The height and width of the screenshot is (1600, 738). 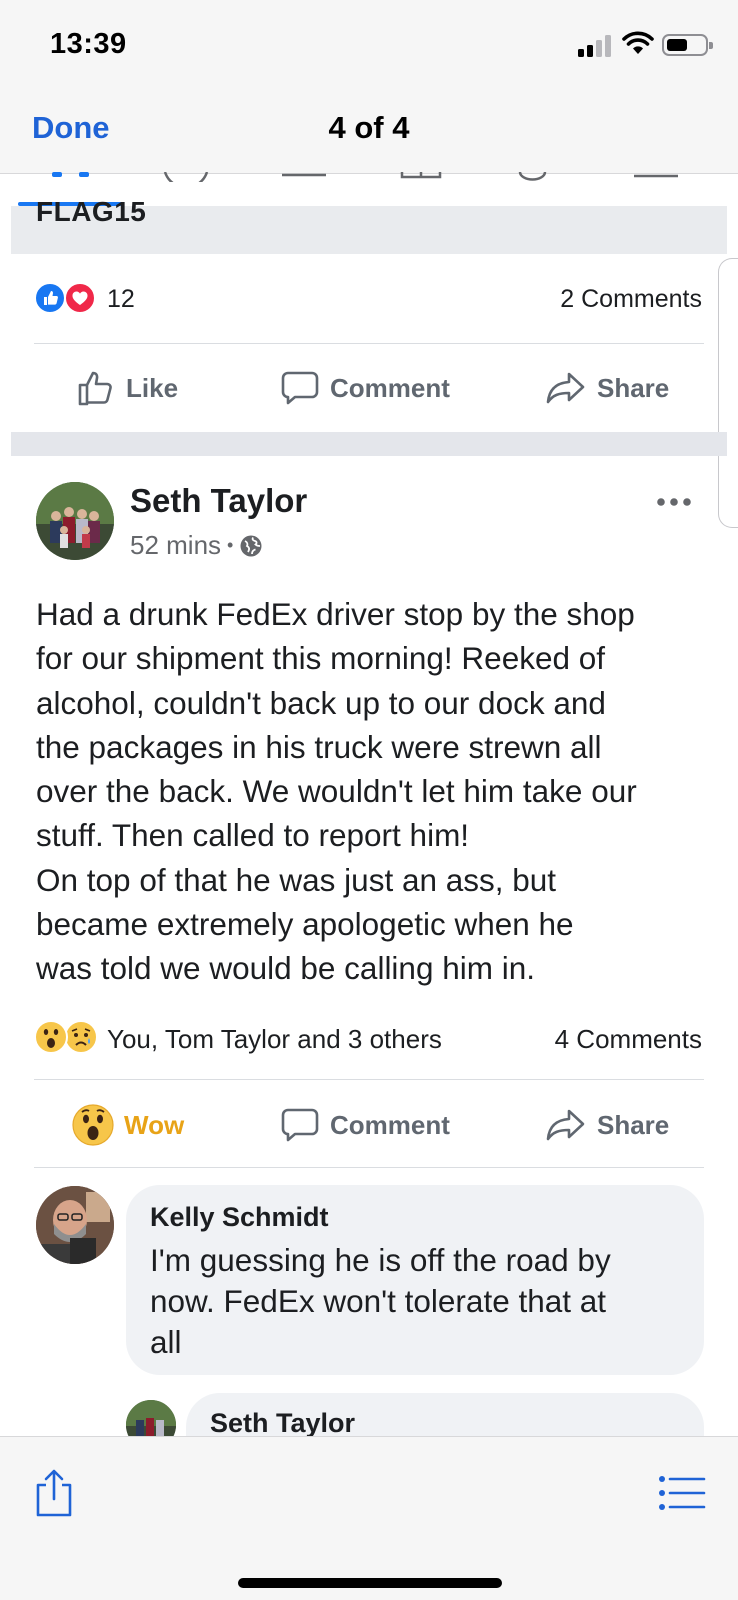 I want to click on wow-emoji-icon, so click(x=93, y=1125).